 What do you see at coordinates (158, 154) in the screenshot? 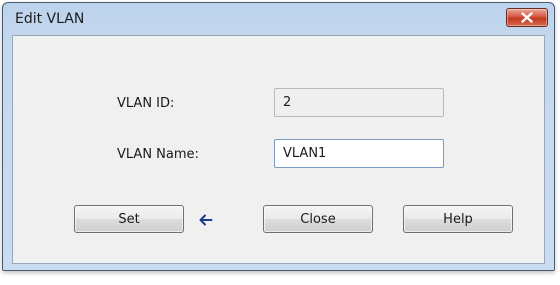
I see `vlan-name-label: VLAN Name:` at bounding box center [158, 154].